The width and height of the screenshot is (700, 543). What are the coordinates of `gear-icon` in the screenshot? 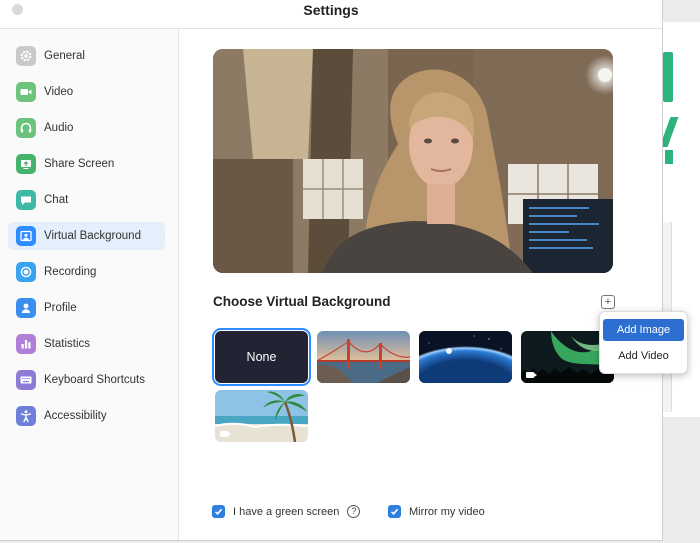 It's located at (26, 56).